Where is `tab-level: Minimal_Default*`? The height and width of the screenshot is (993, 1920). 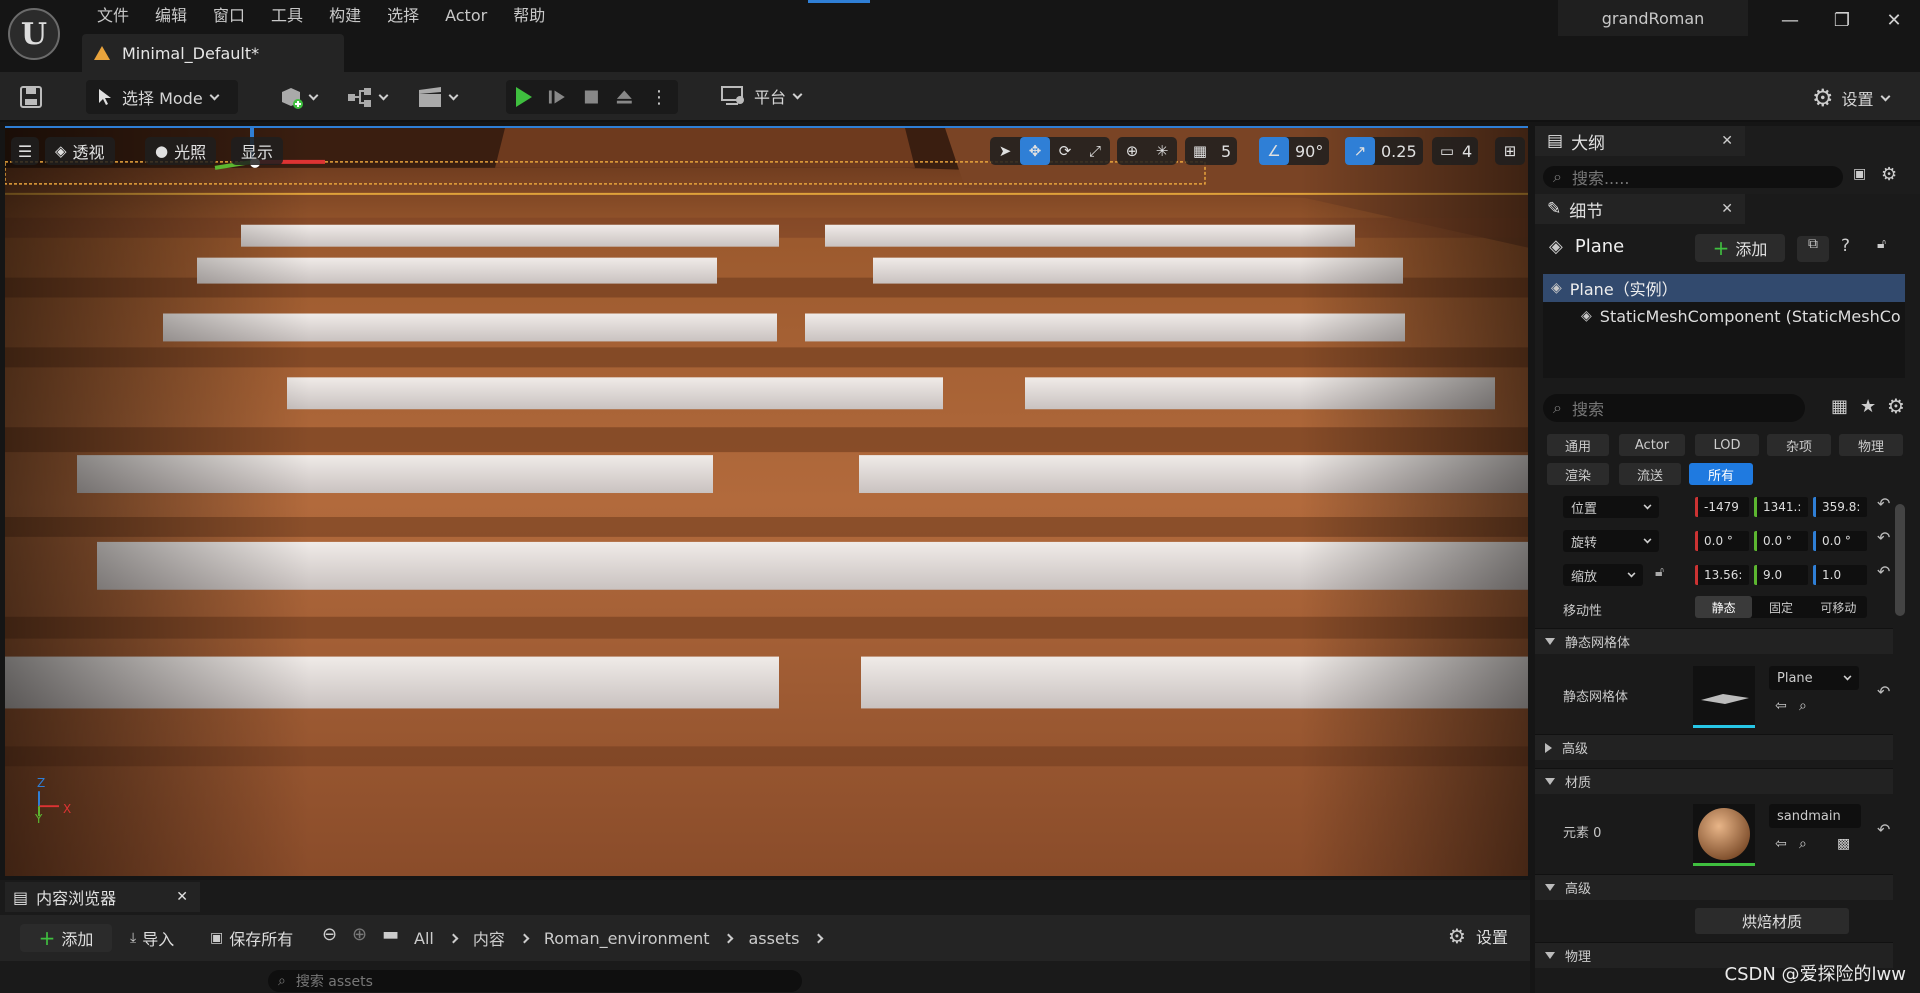 tab-level: Minimal_Default* is located at coordinates (213, 53).